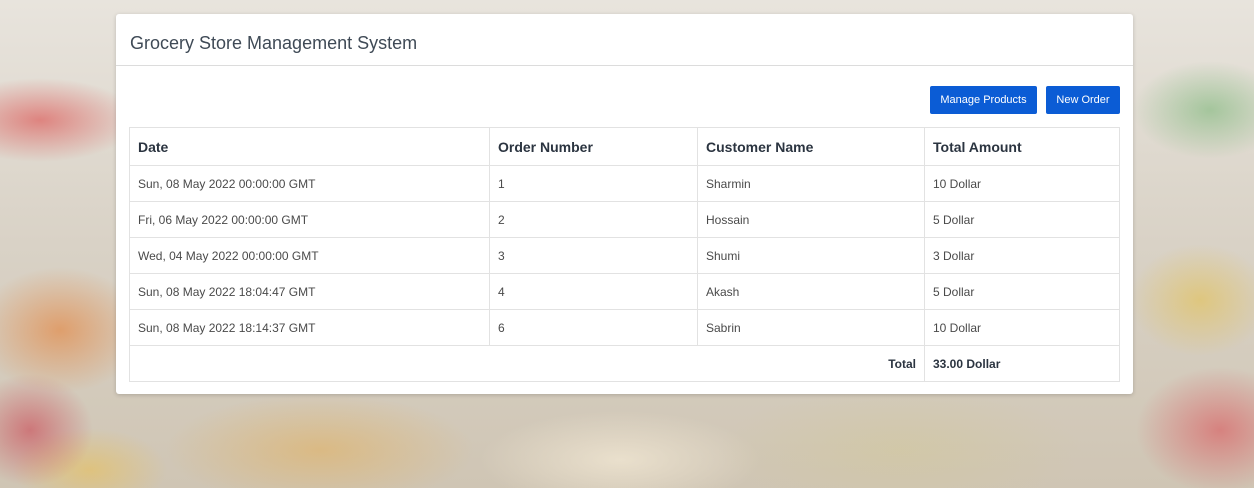  I want to click on total-row: Total 33.00 Dollar, so click(624, 363).